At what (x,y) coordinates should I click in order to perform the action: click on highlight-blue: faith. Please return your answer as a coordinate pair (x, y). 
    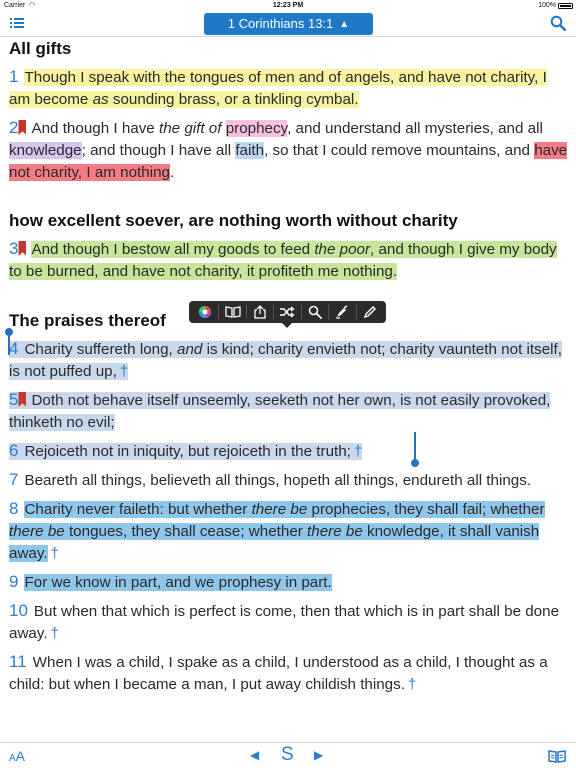
    Looking at the image, I should click on (250, 150).